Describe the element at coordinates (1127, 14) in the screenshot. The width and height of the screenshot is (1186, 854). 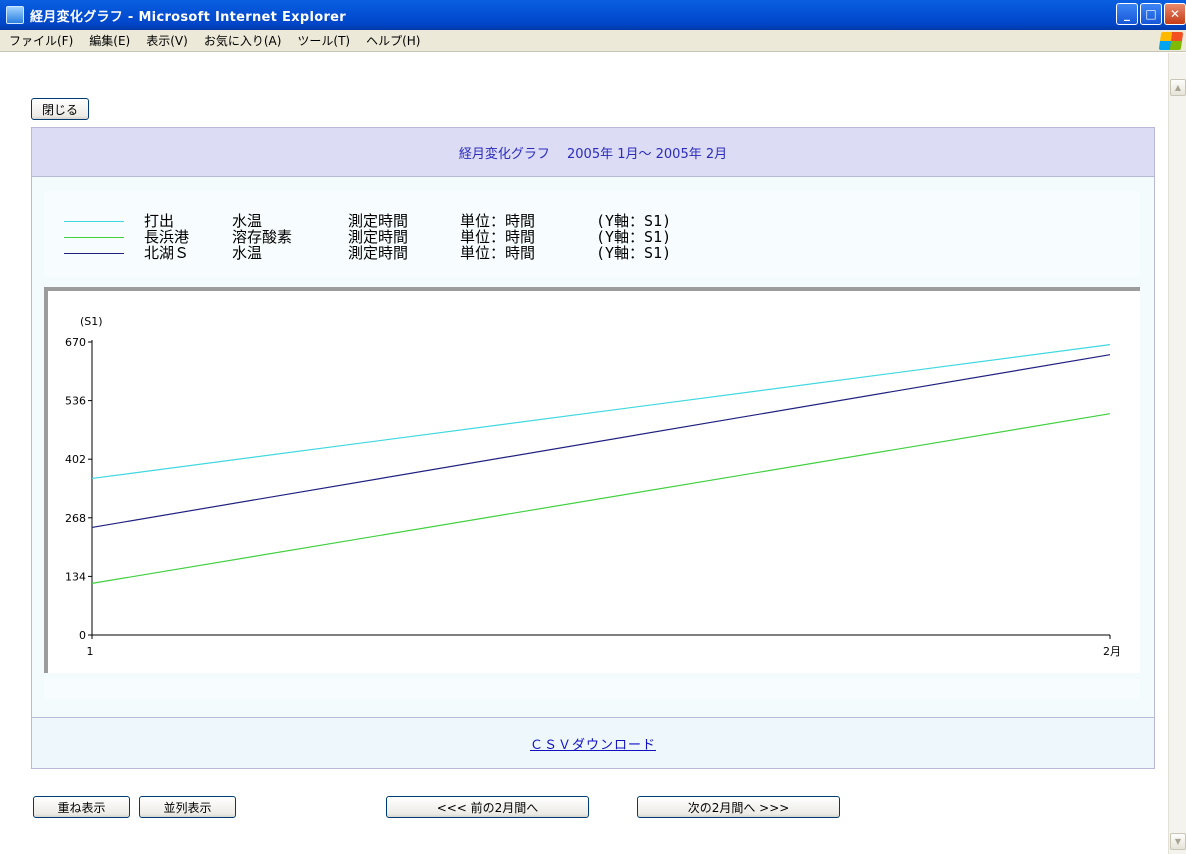
I see `minimize-button: _` at that location.